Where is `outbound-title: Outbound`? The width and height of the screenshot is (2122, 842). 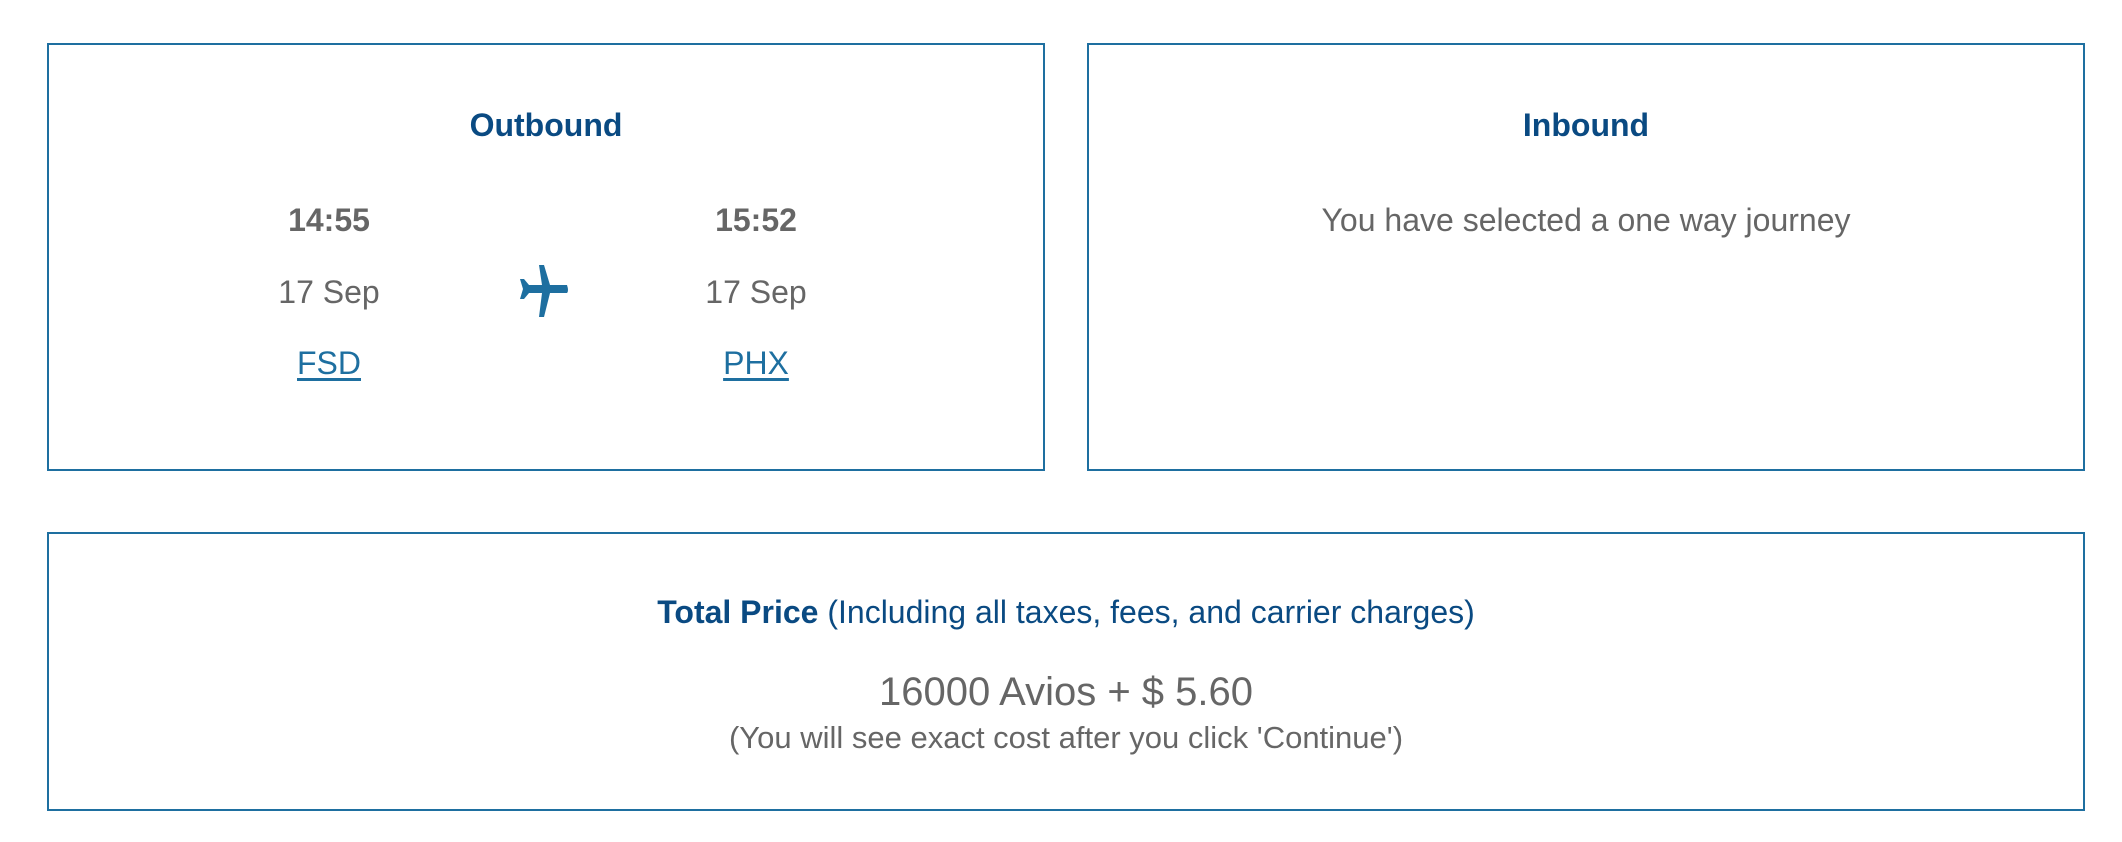 outbound-title: Outbound is located at coordinates (546, 125).